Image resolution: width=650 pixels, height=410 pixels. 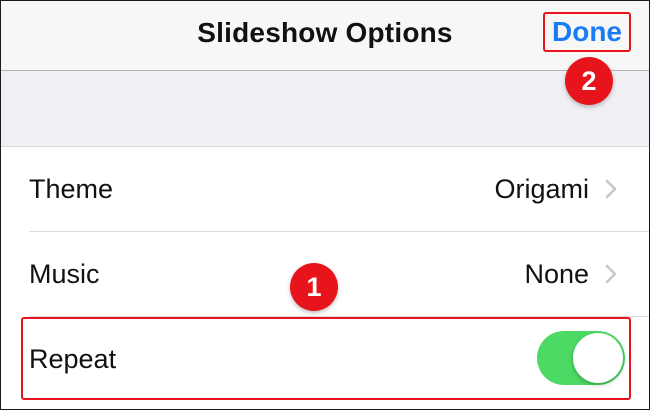 I want to click on music-label: Music, so click(x=64, y=274).